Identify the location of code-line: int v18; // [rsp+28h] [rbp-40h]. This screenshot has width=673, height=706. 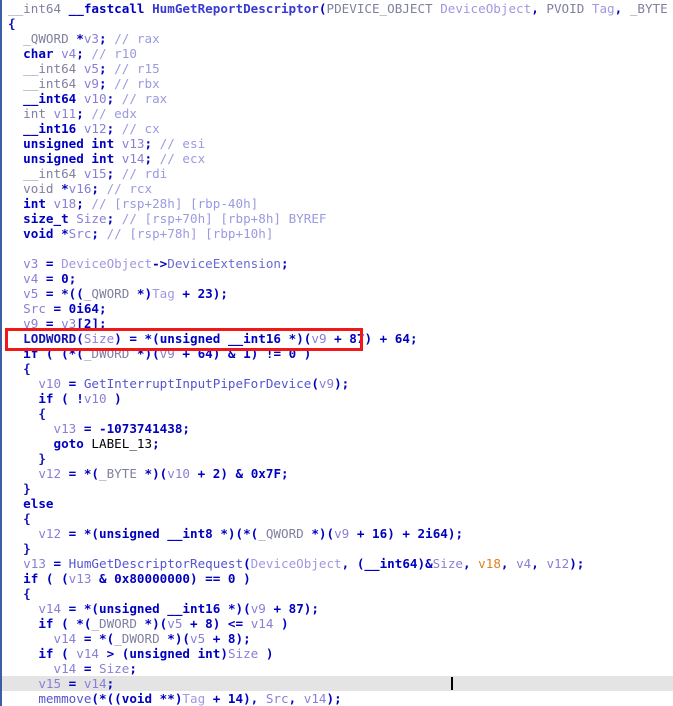
(337, 203).